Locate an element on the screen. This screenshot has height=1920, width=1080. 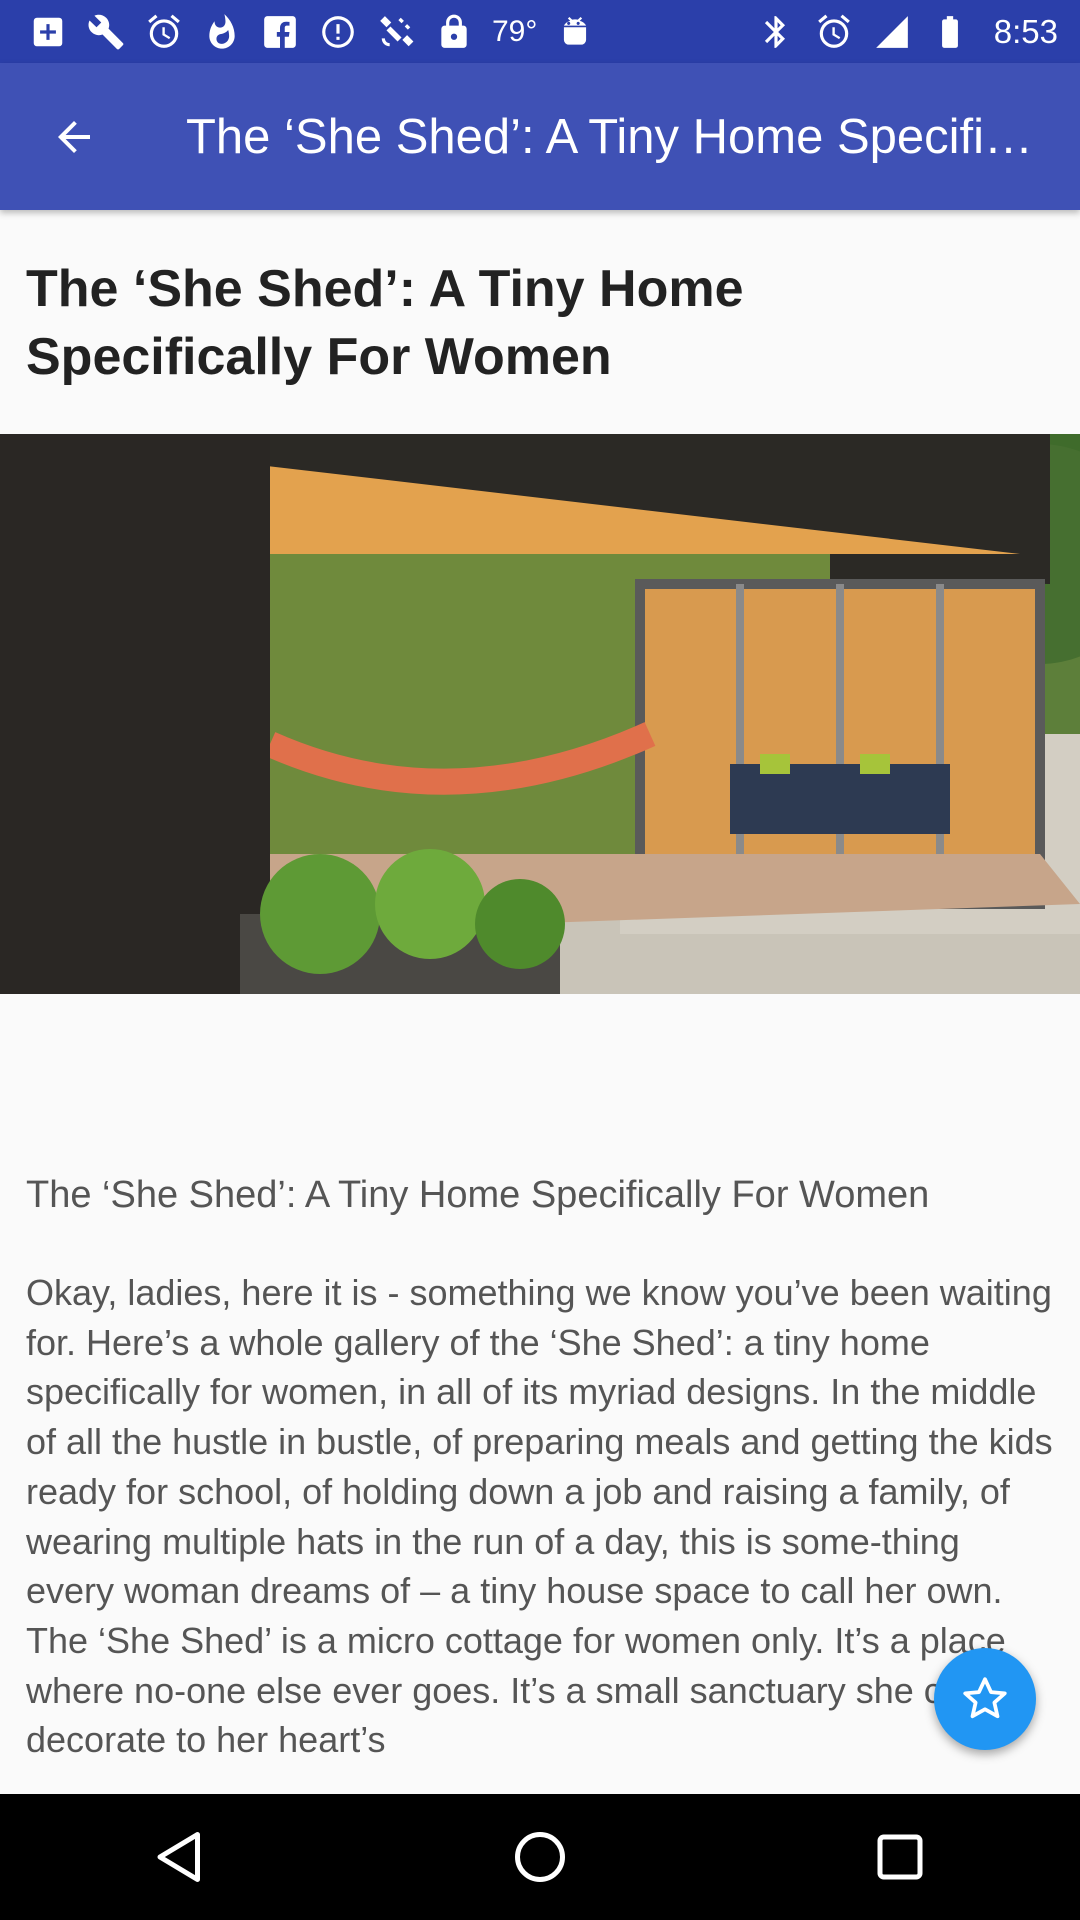
nav-back-button is located at coordinates (180, 1857).